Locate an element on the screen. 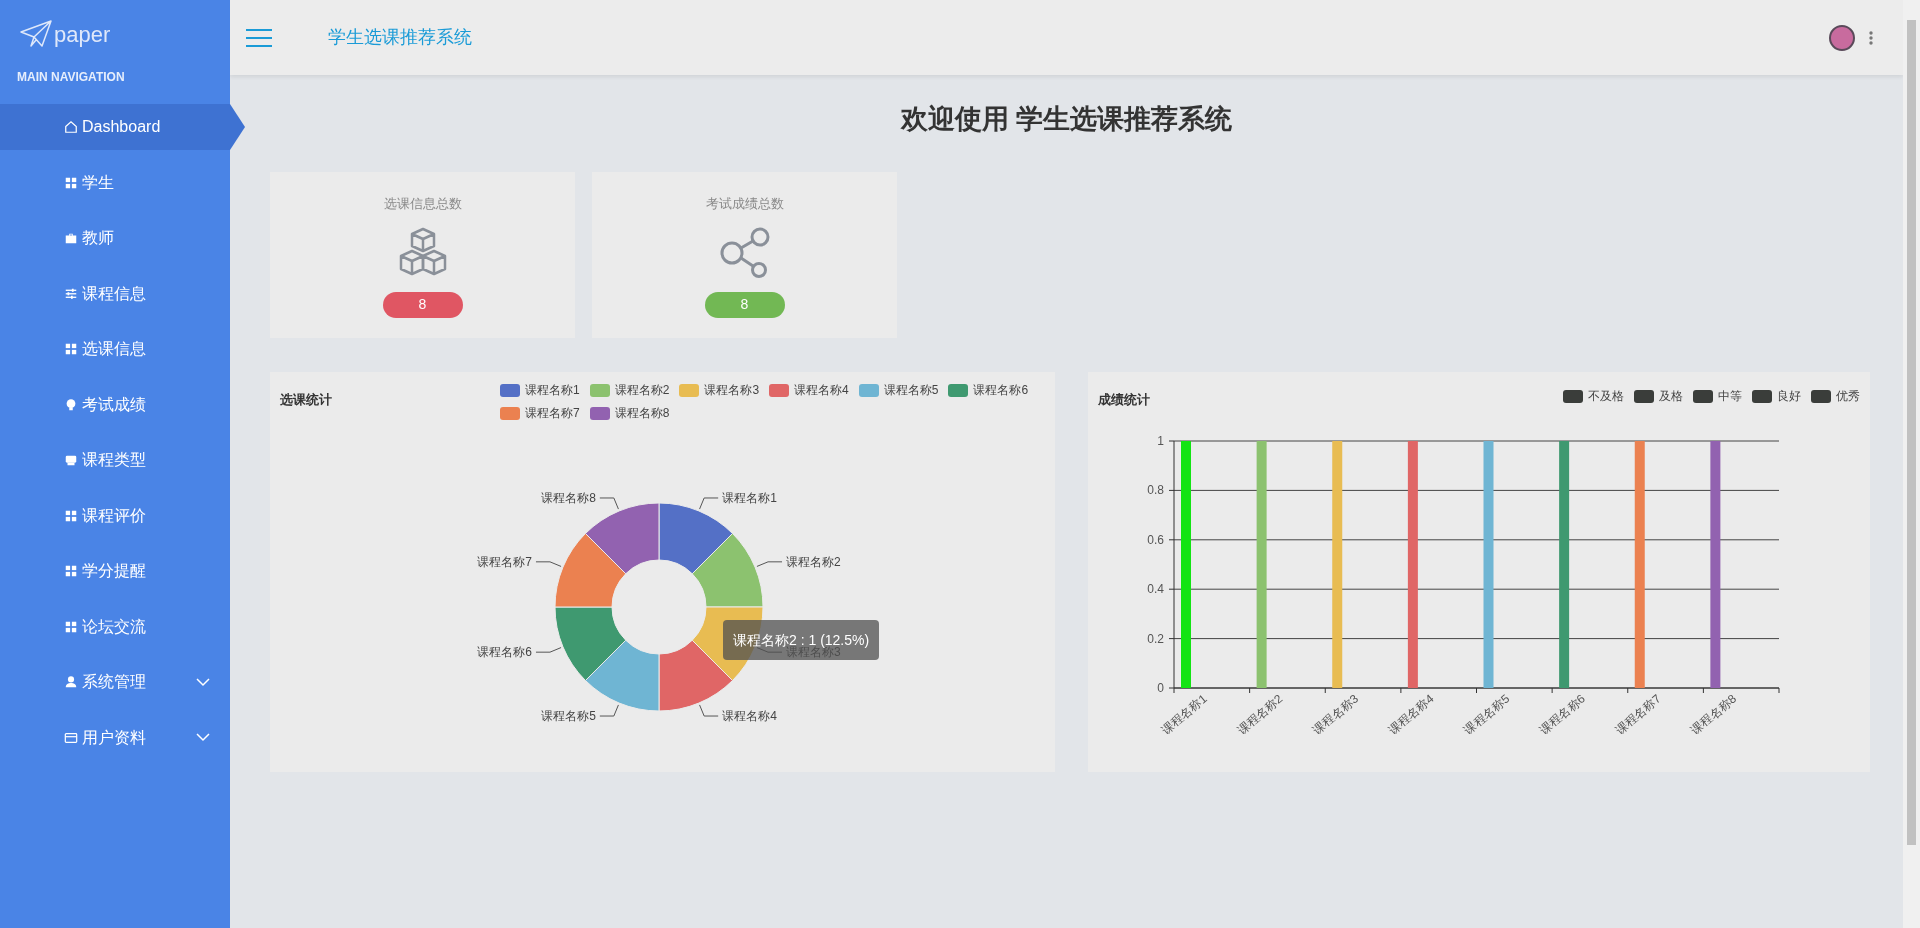  legend-label: 课程名称7 is located at coordinates (552, 413).